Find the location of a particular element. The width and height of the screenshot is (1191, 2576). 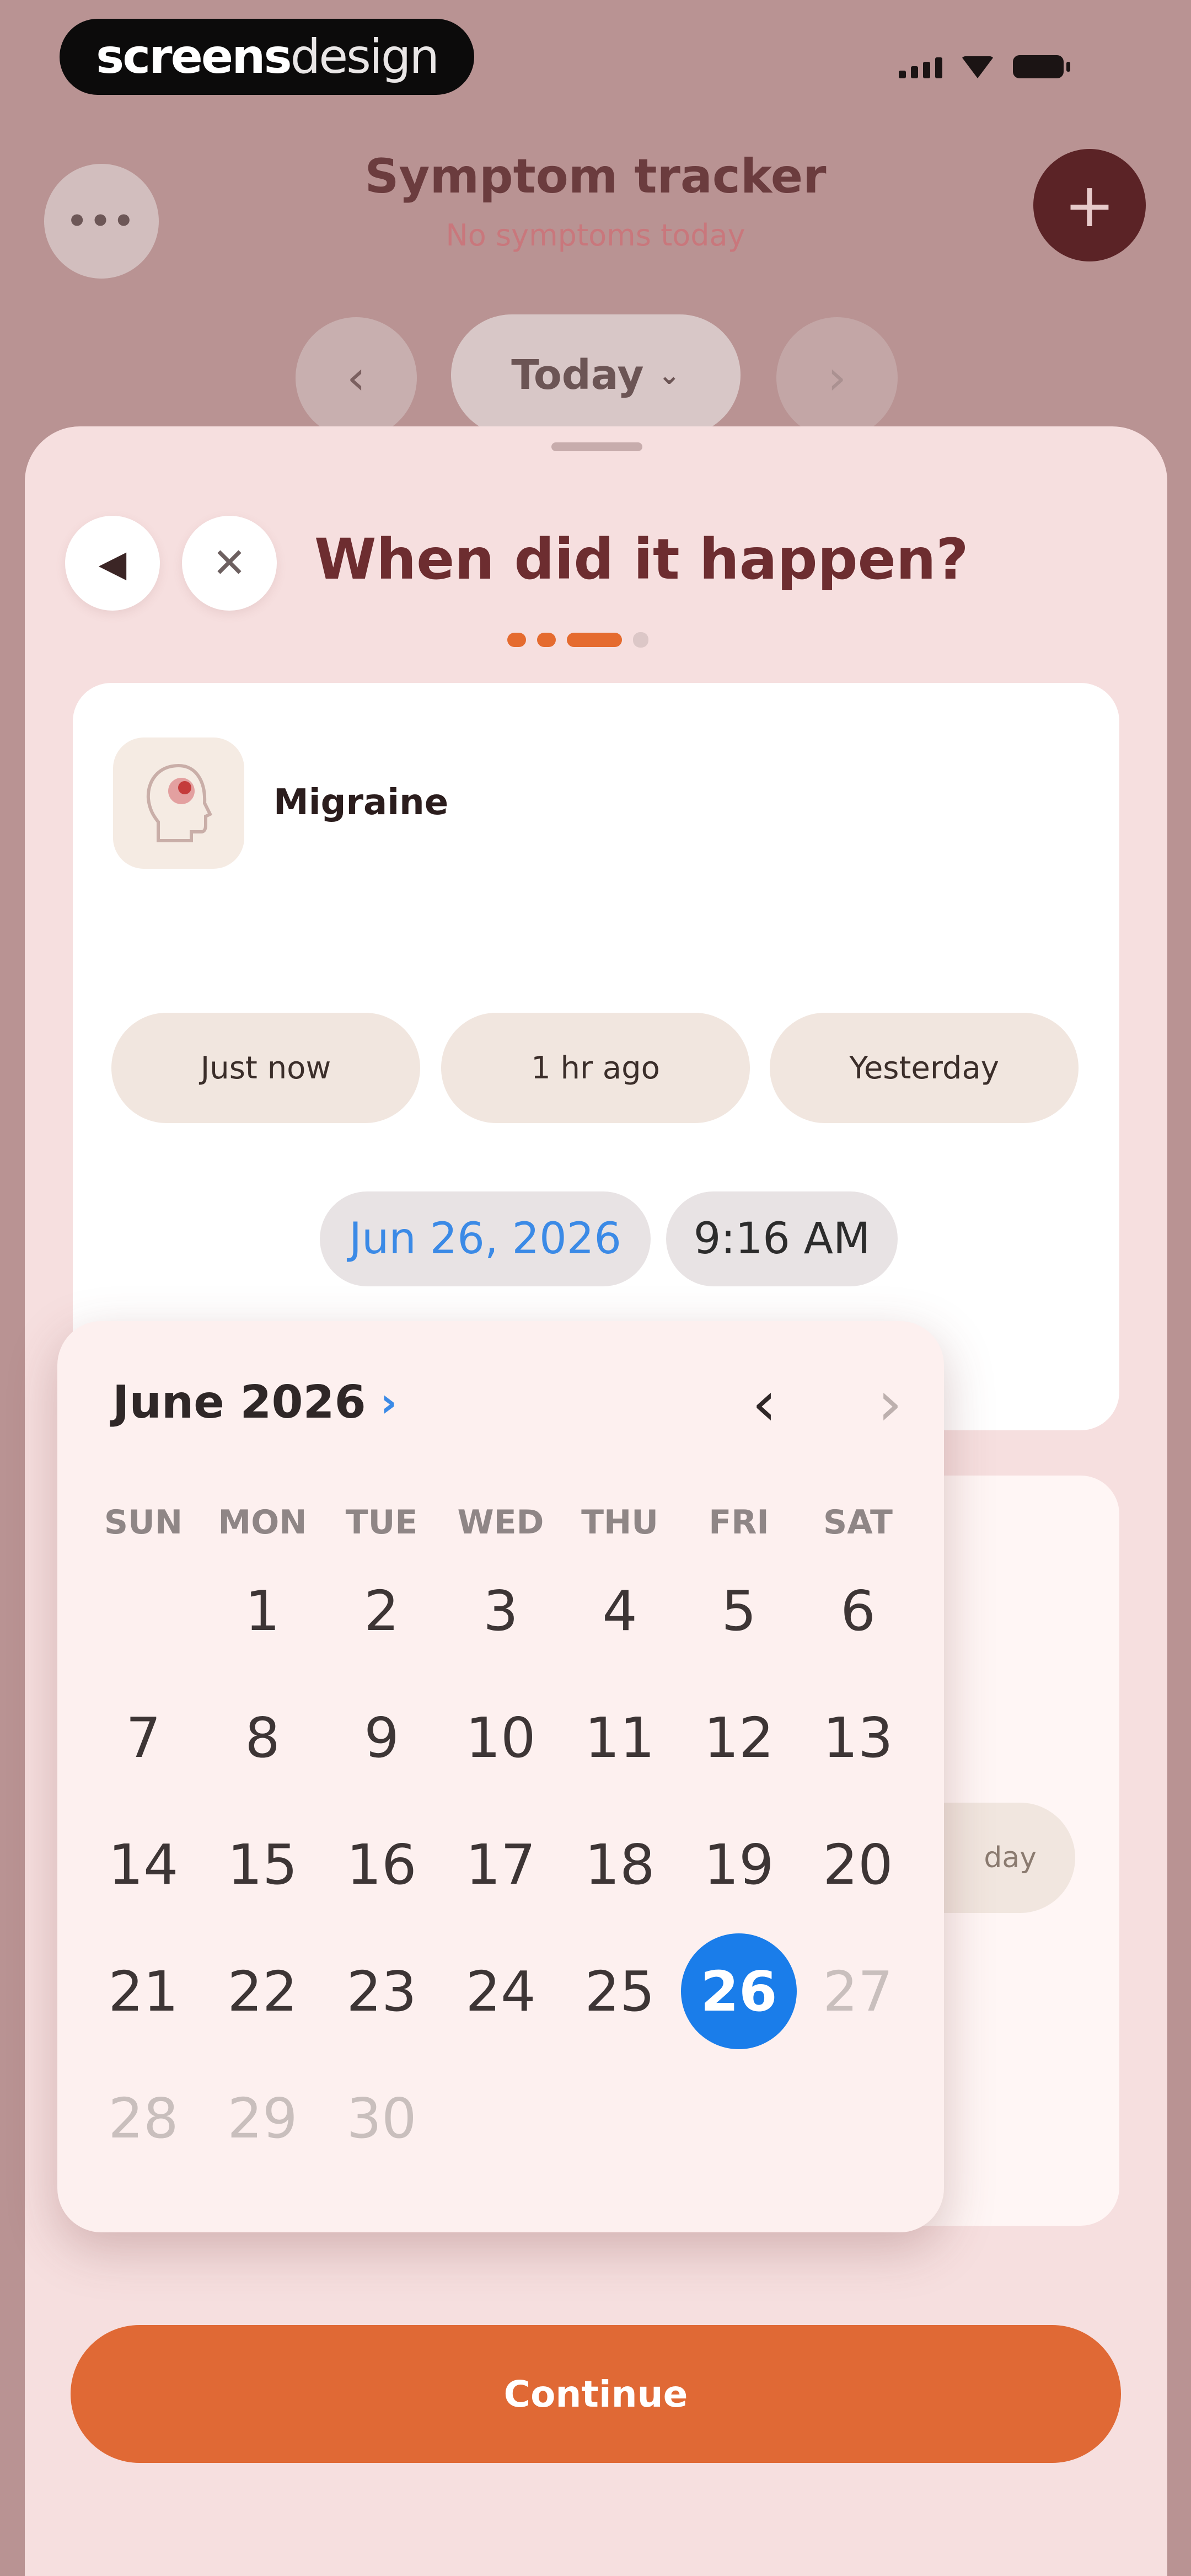

continue-button: Continue is located at coordinates (596, 2394).